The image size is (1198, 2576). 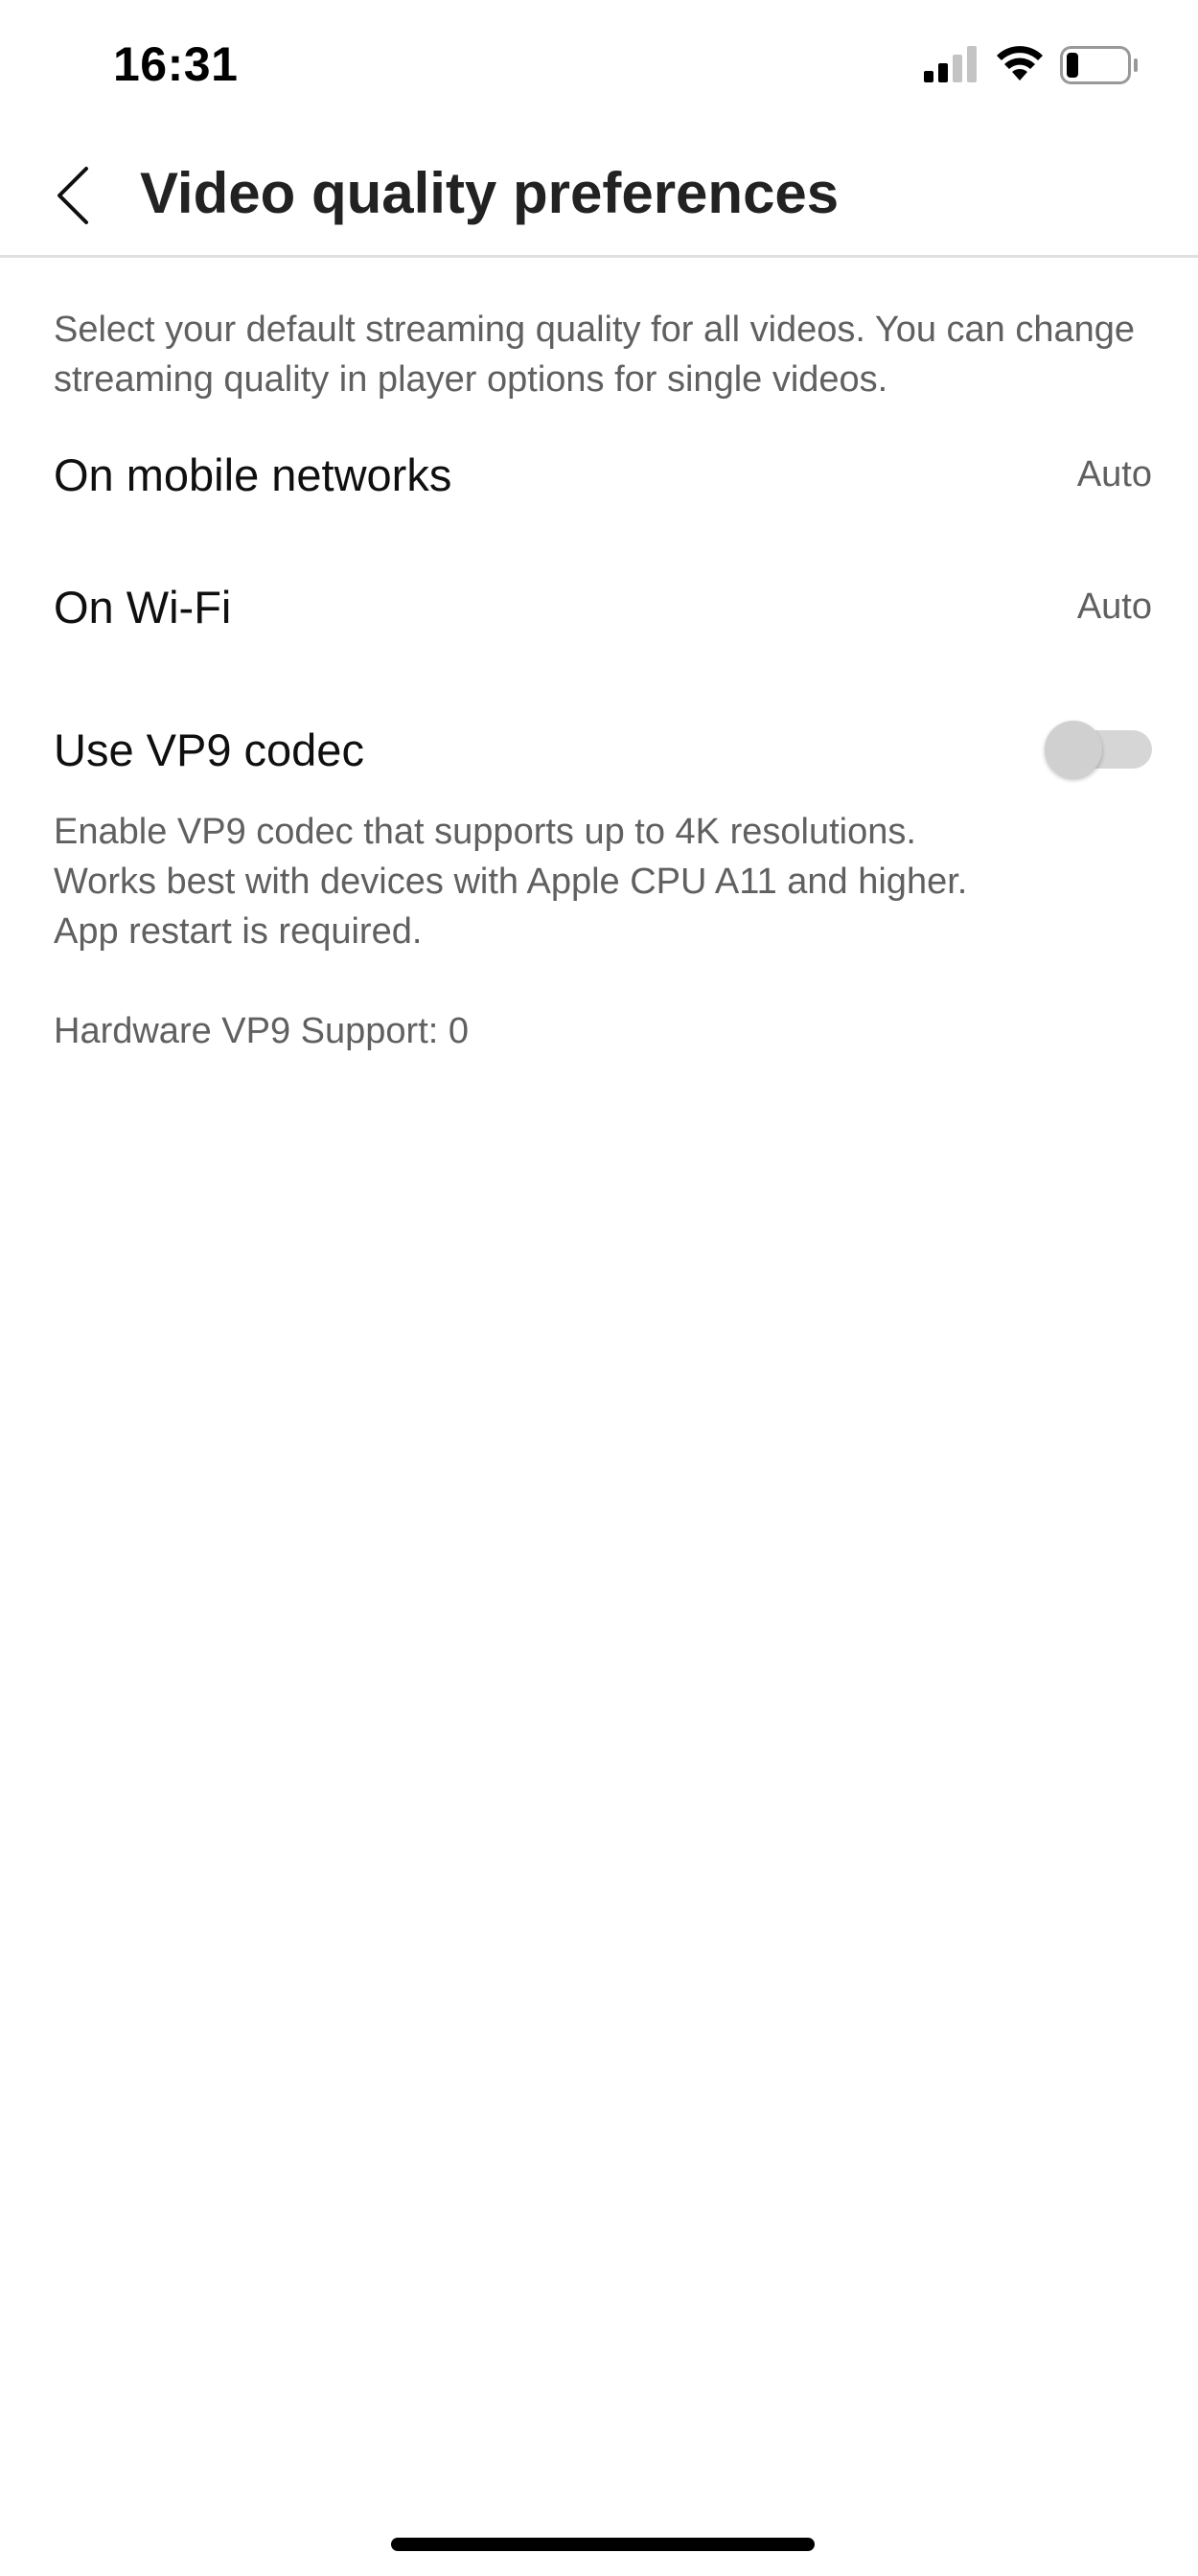 What do you see at coordinates (599, 67) in the screenshot?
I see `status-bar: 16:31` at bounding box center [599, 67].